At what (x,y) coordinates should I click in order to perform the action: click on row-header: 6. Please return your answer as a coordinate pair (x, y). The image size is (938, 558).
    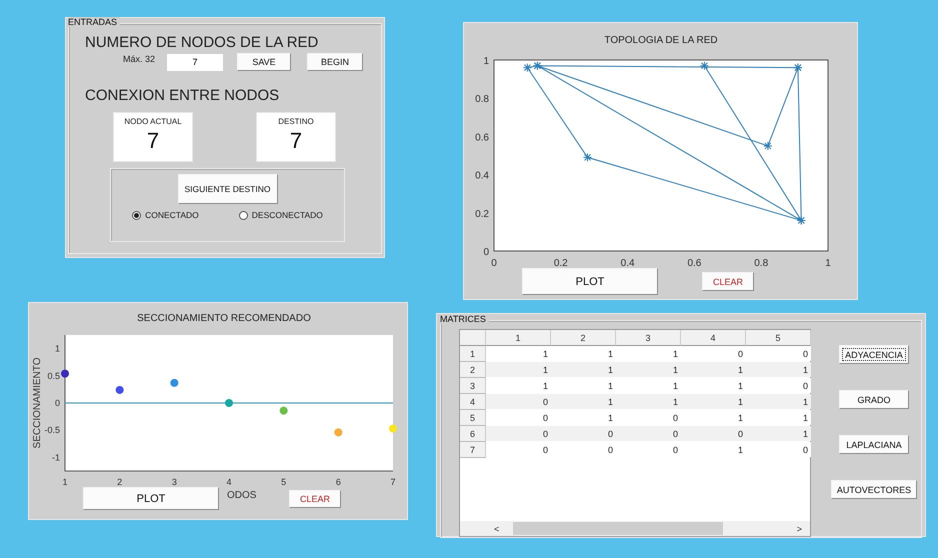
    Looking at the image, I should click on (473, 434).